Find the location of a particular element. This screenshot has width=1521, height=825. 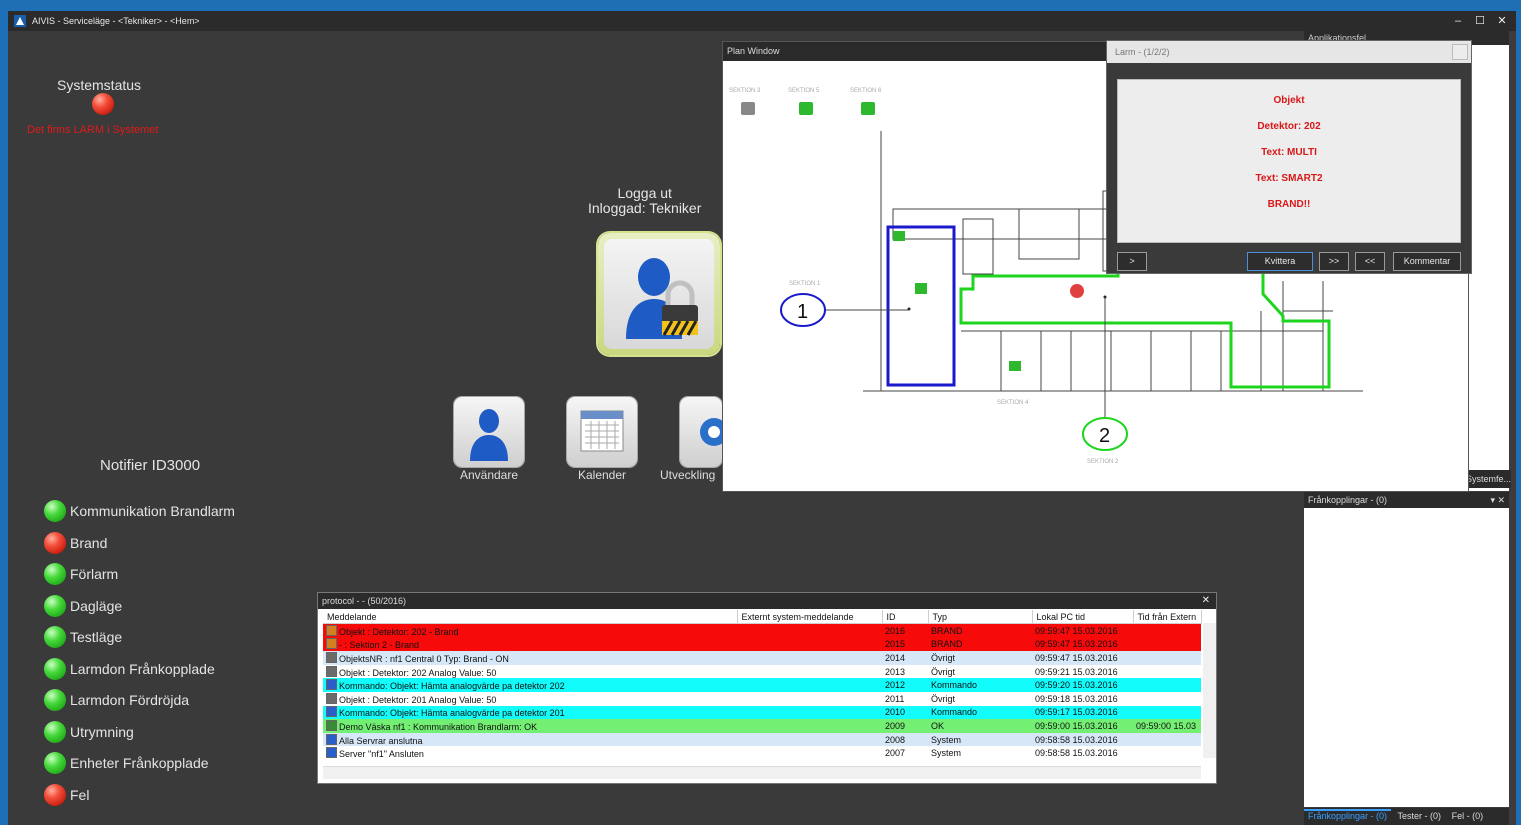

status-row: Utrymning is located at coordinates (89, 732).